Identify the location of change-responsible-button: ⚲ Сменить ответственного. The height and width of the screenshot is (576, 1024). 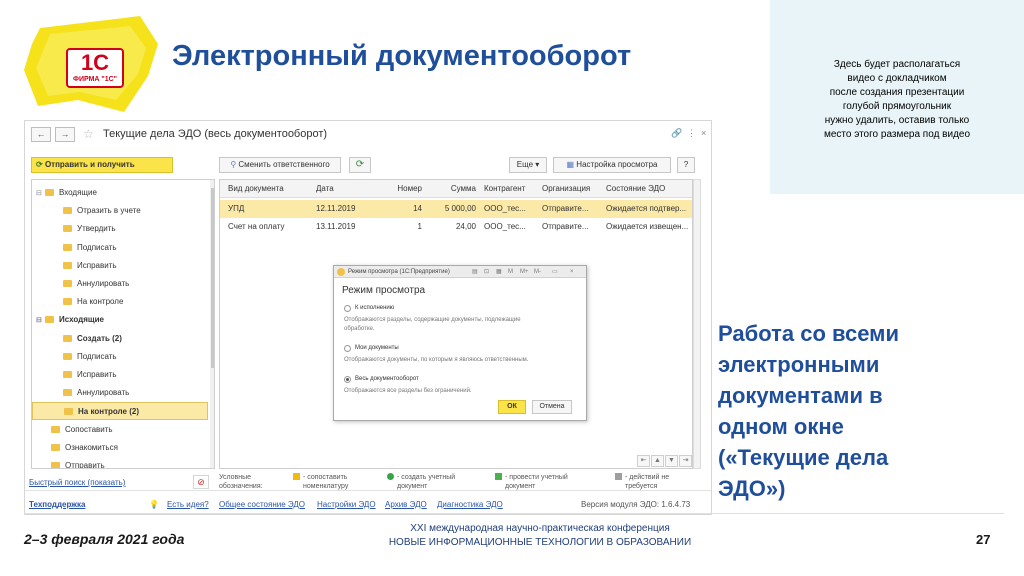
(280, 165).